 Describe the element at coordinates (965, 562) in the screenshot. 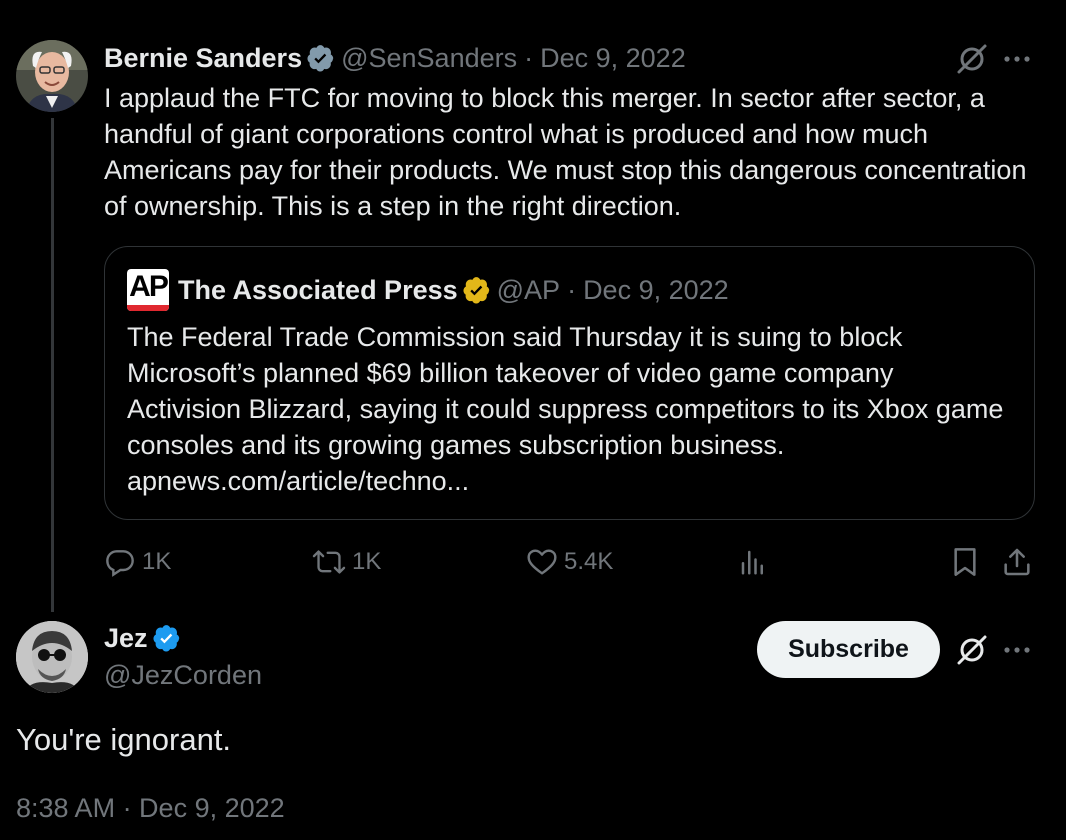

I see `bookmark-icon` at that location.